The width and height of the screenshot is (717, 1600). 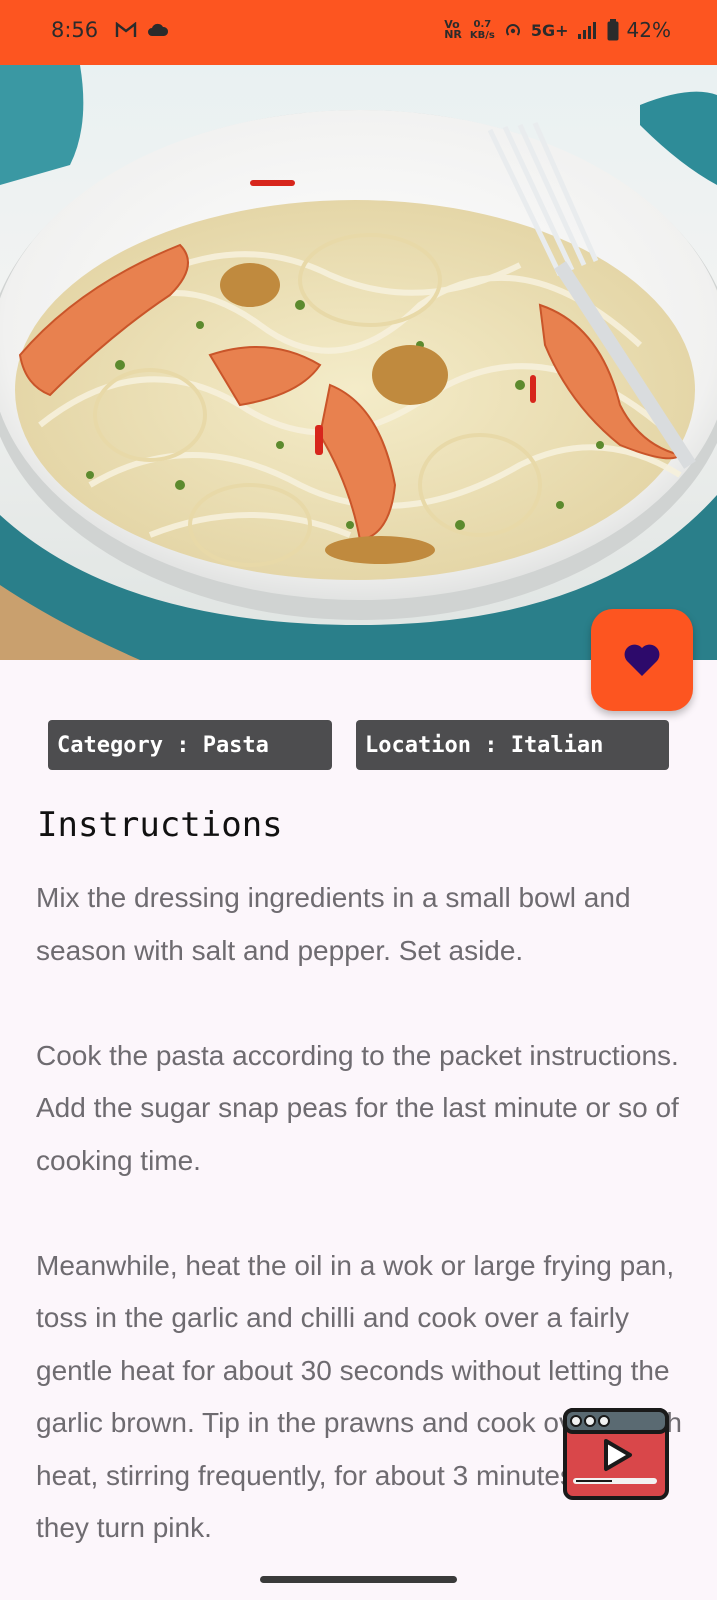 What do you see at coordinates (190, 745) in the screenshot?
I see `category-chip: Category : Pasta` at bounding box center [190, 745].